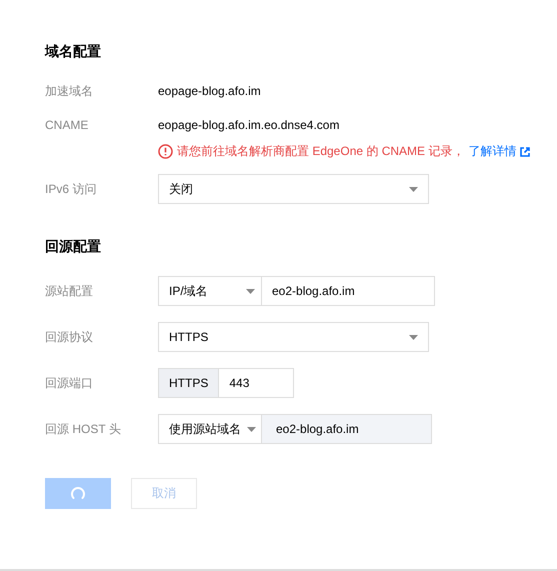  What do you see at coordinates (69, 91) in the screenshot?
I see `field-label: 加速域名` at bounding box center [69, 91].